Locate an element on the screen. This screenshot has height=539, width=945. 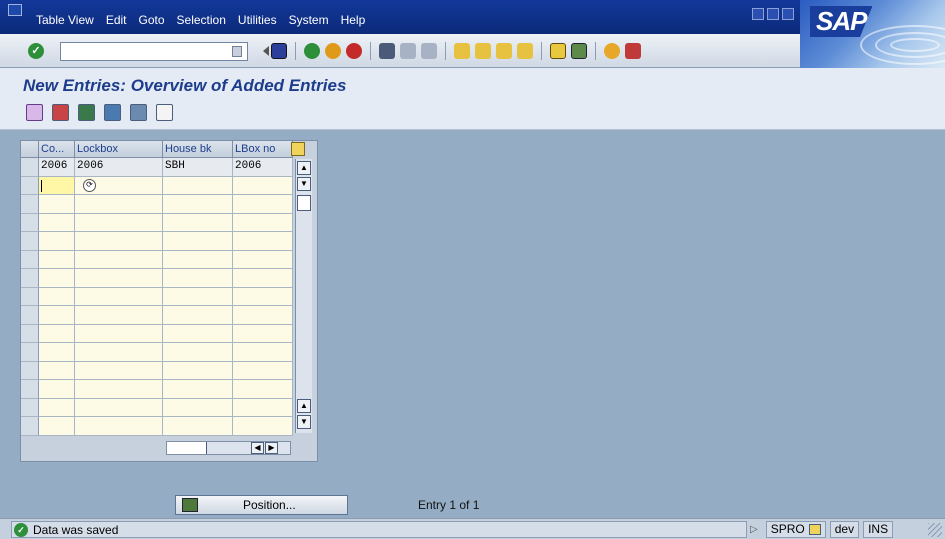
cancel-icon is located at coordinates (354, 51).